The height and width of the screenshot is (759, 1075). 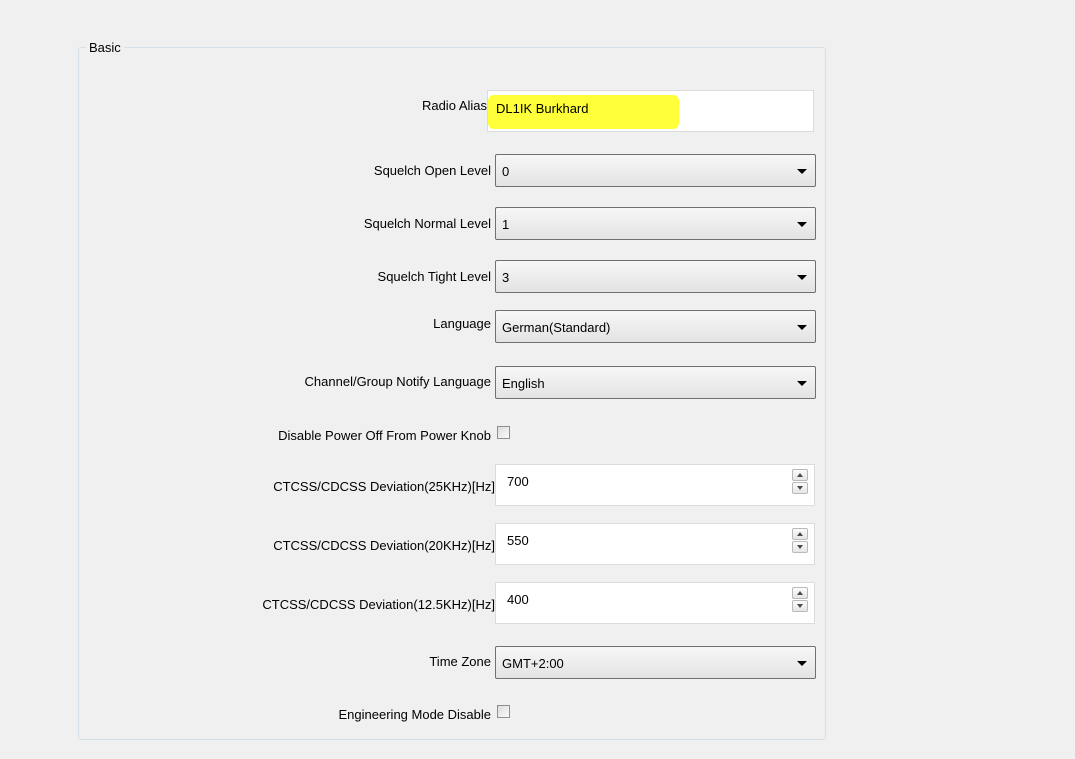 I want to click on deviation-25-value: 700, so click(x=518, y=481).